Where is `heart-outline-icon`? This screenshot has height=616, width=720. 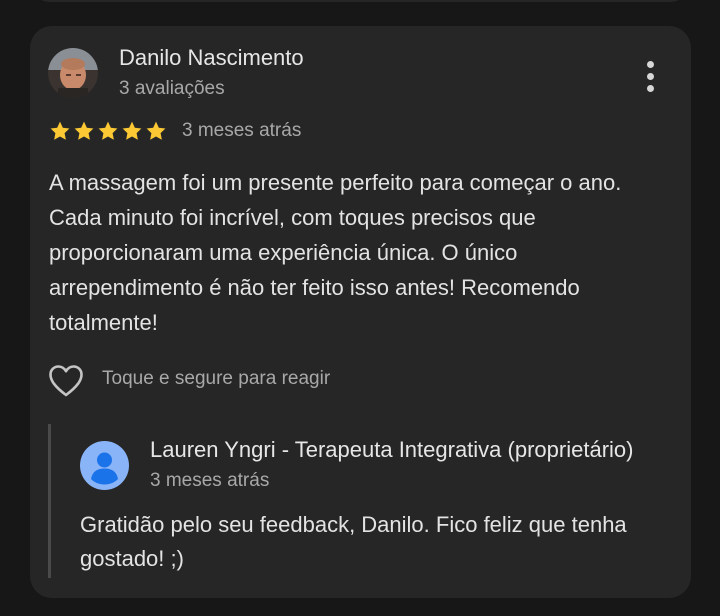
heart-outline-icon is located at coordinates (66, 381).